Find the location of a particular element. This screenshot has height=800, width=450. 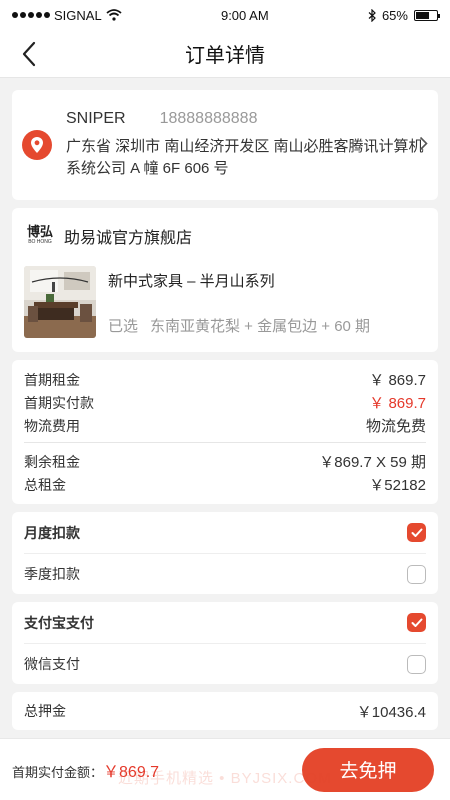

option-monthly-deduction: 月度扣款 is located at coordinates (225, 532).